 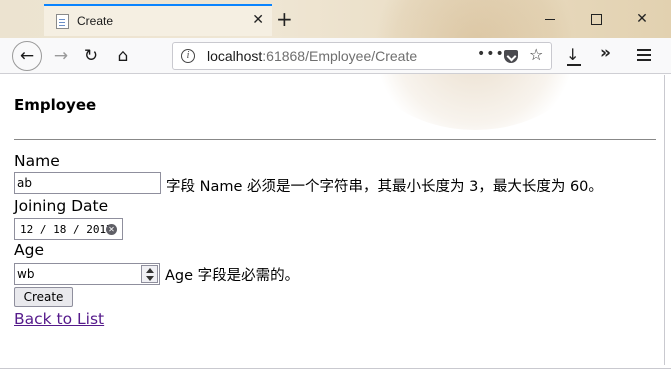 I want to click on stepper-down-icon, so click(x=150, y=278).